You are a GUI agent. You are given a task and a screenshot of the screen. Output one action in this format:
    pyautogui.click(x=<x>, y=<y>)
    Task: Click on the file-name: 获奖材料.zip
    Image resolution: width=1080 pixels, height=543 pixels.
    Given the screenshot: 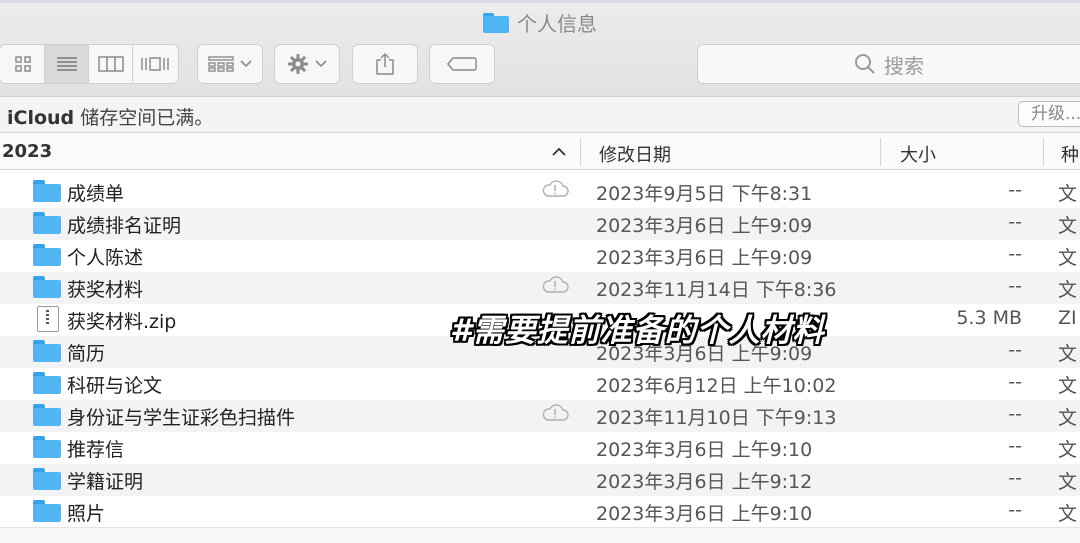 What is the action you would take?
    pyautogui.click(x=122, y=322)
    